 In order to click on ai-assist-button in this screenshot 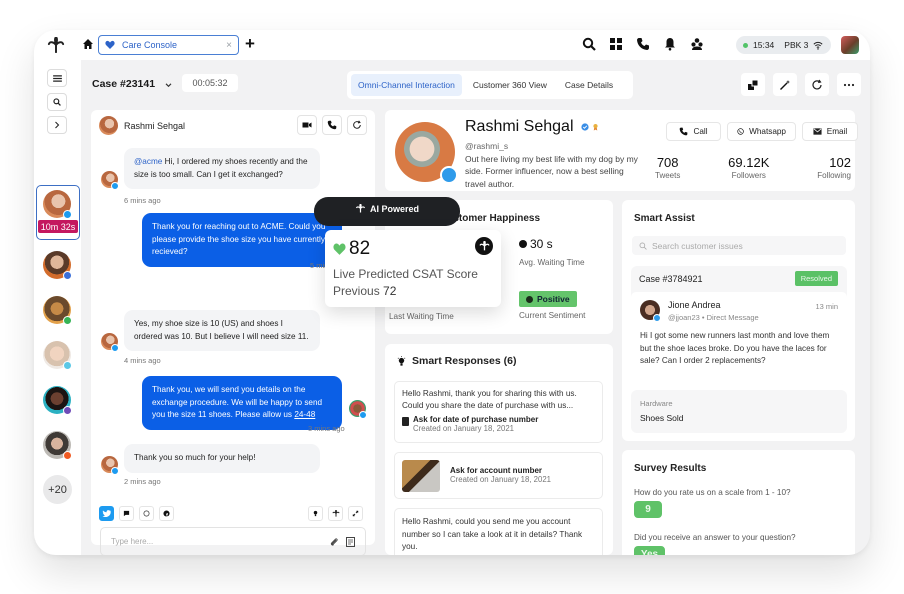, I will do `click(335, 513)`.